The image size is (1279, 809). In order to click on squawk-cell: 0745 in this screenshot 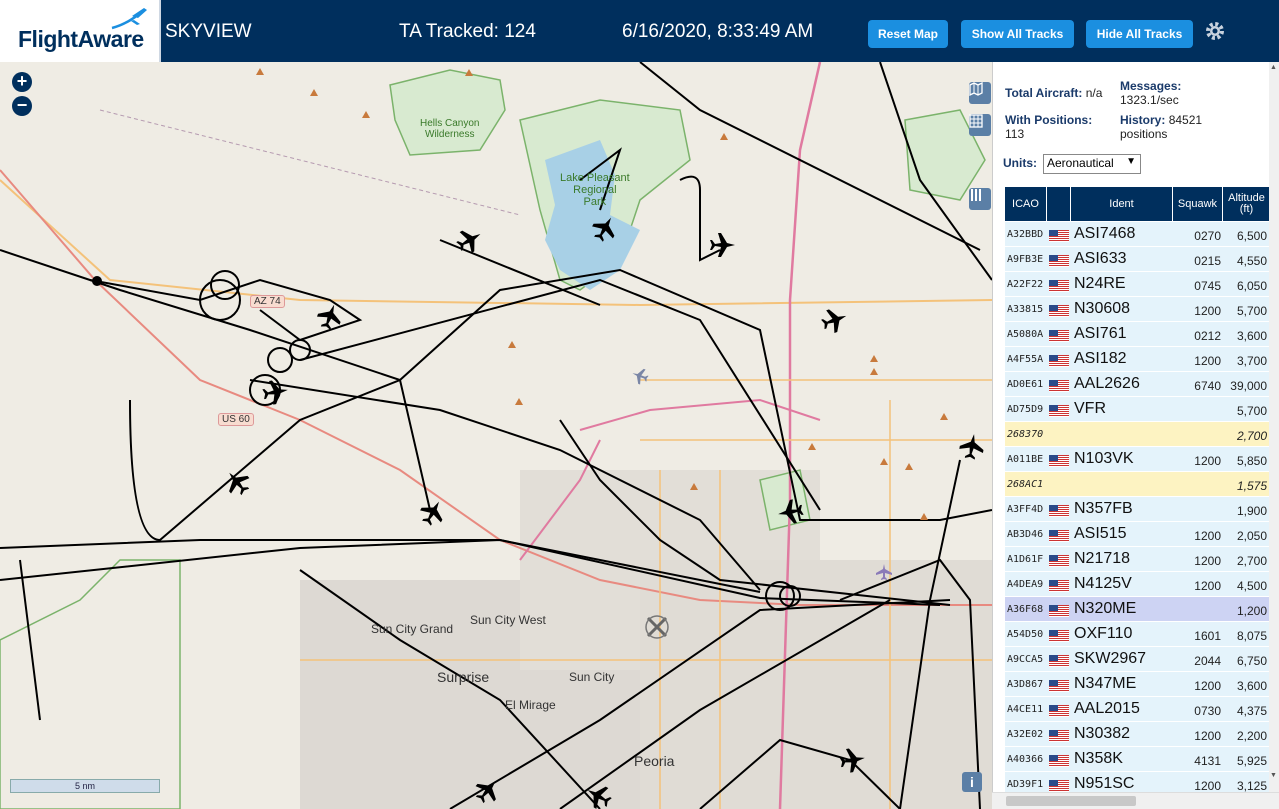, I will do `click(1207, 286)`.